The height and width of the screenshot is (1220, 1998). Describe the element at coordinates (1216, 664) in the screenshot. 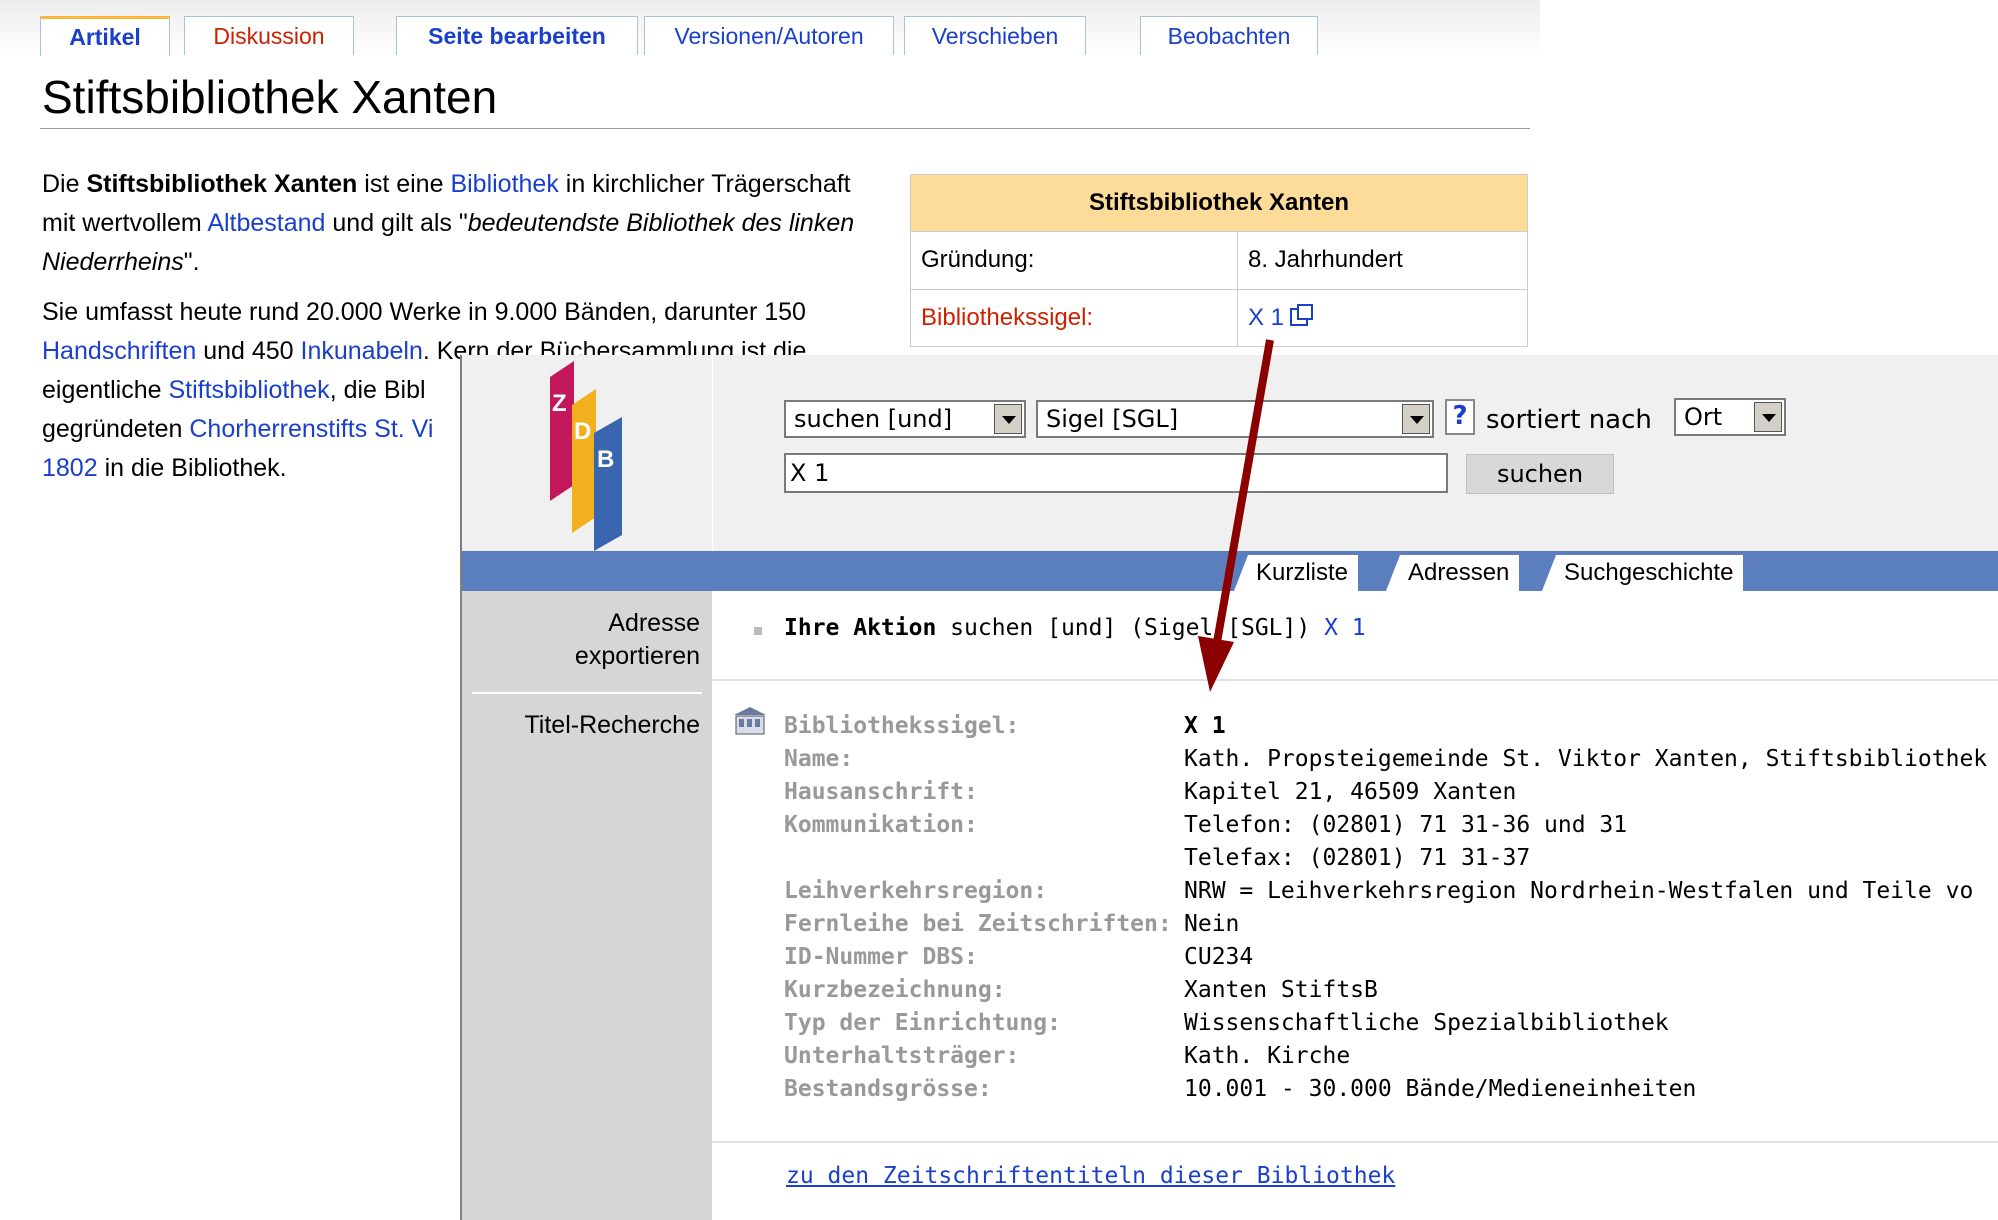

I see `arrow-head-icon` at that location.